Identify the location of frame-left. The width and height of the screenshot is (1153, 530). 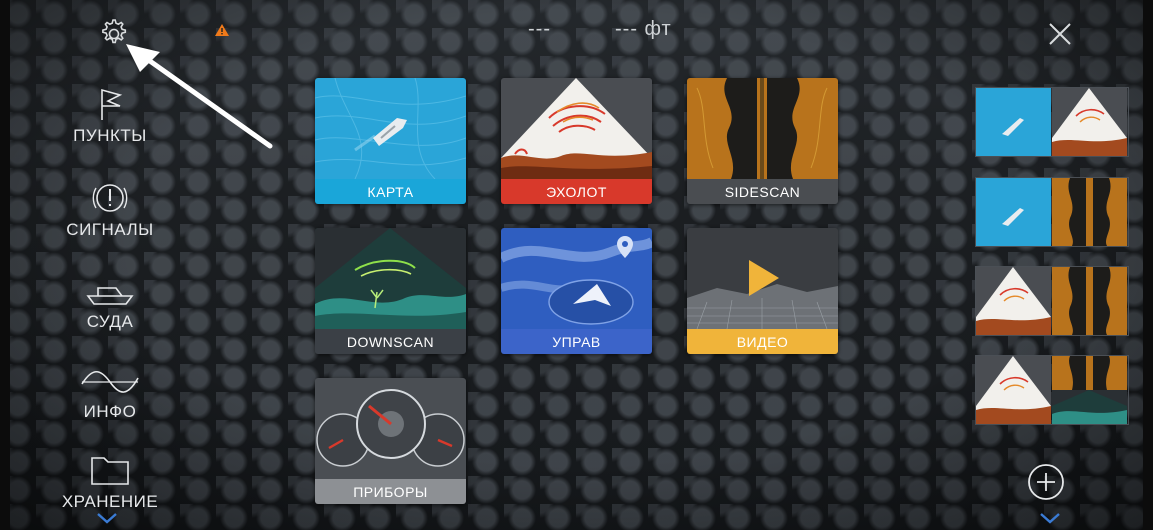
(5, 265).